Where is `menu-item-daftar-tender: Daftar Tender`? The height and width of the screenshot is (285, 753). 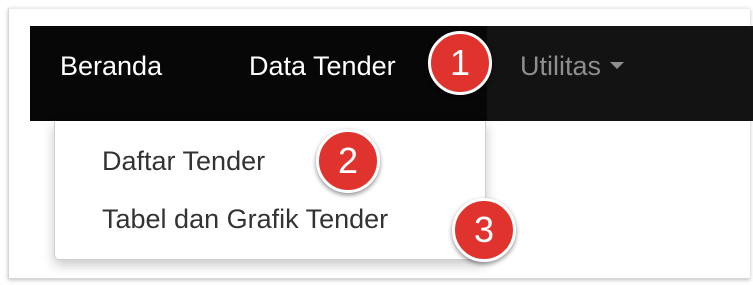
menu-item-daftar-tender: Daftar Tender is located at coordinates (183, 161).